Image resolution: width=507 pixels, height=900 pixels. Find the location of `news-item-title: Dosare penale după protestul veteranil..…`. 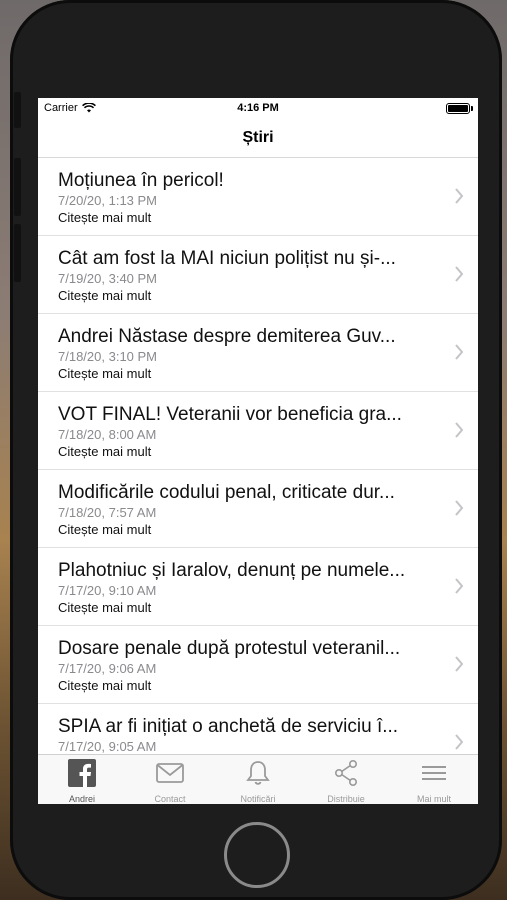

news-item-title: Dosare penale după protestul veteranil..… is located at coordinates (229, 648).